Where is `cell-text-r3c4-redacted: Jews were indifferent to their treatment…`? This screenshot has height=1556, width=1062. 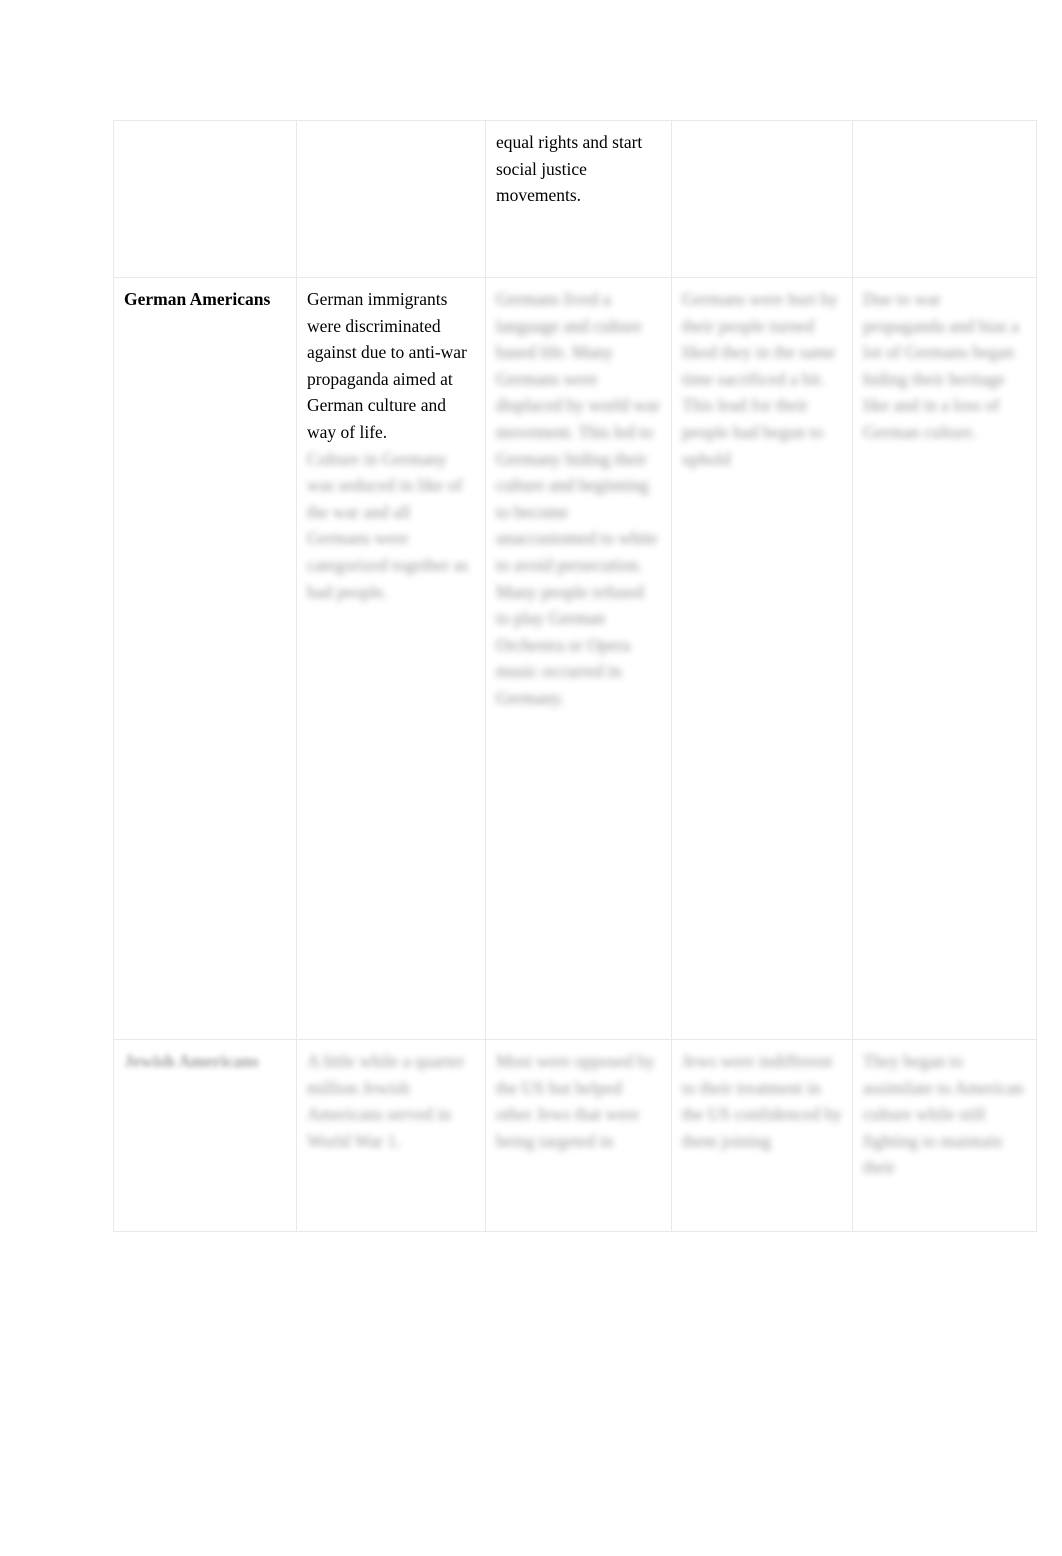
cell-text-r3c4-redacted: Jews were indifferent to their treatment… is located at coordinates (762, 1101).